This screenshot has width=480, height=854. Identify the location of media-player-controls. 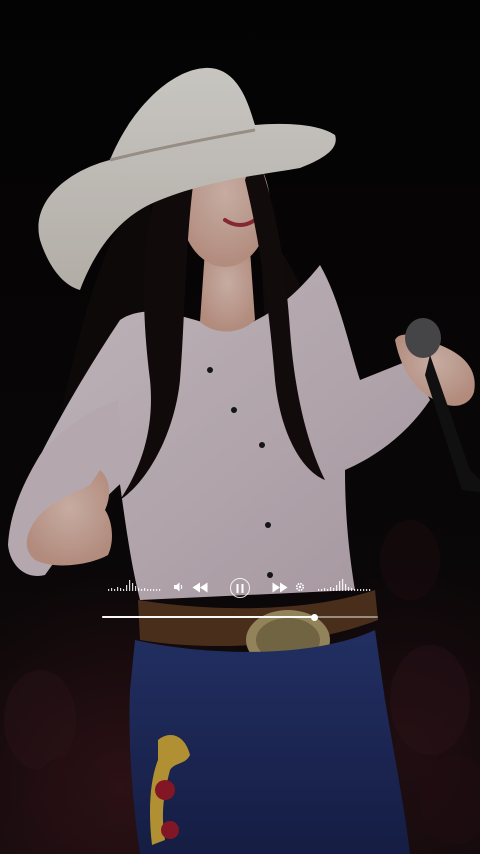
(240, 600).